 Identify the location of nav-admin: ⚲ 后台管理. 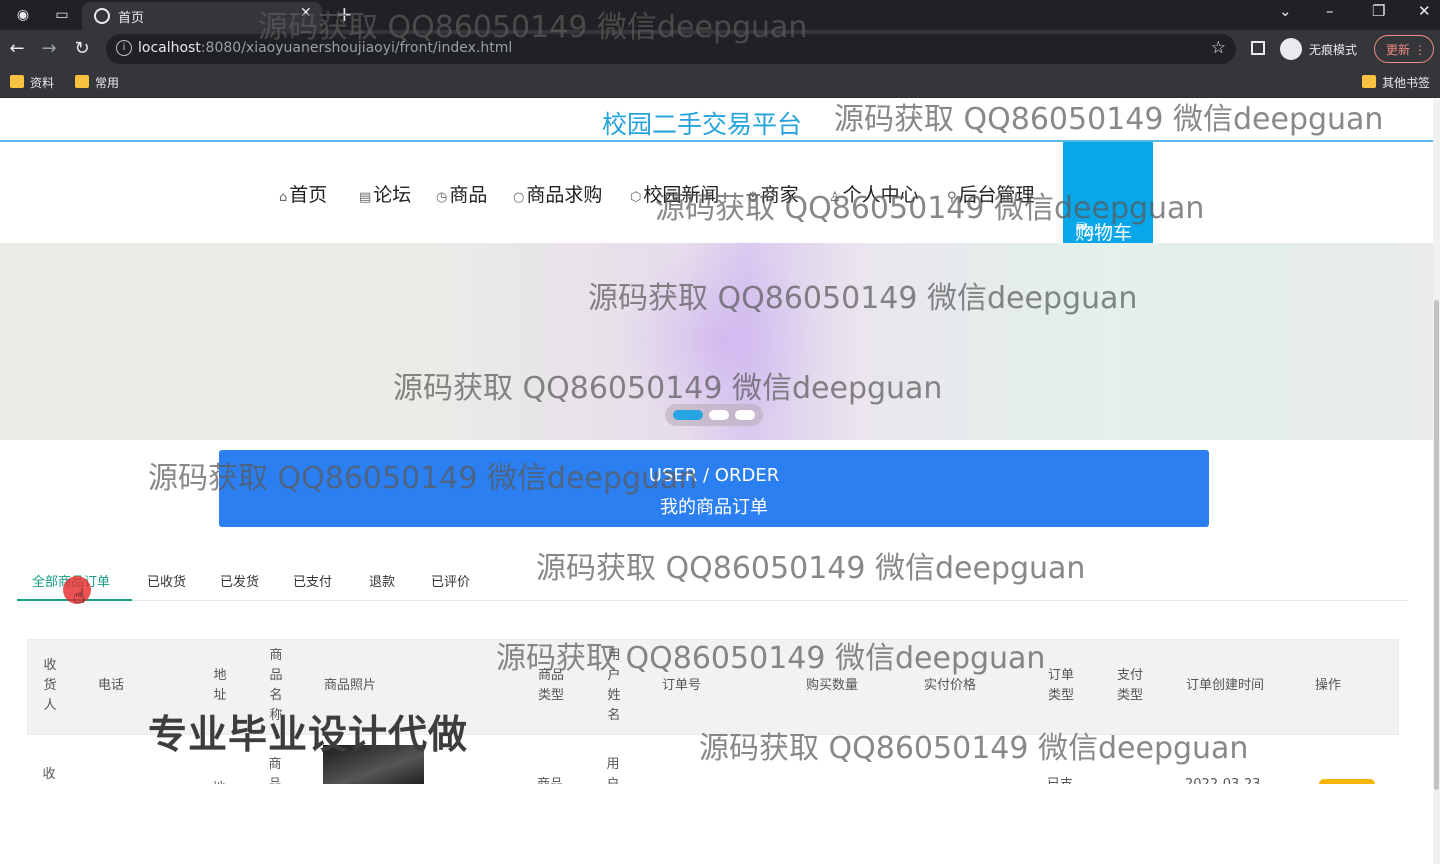
(991, 193).